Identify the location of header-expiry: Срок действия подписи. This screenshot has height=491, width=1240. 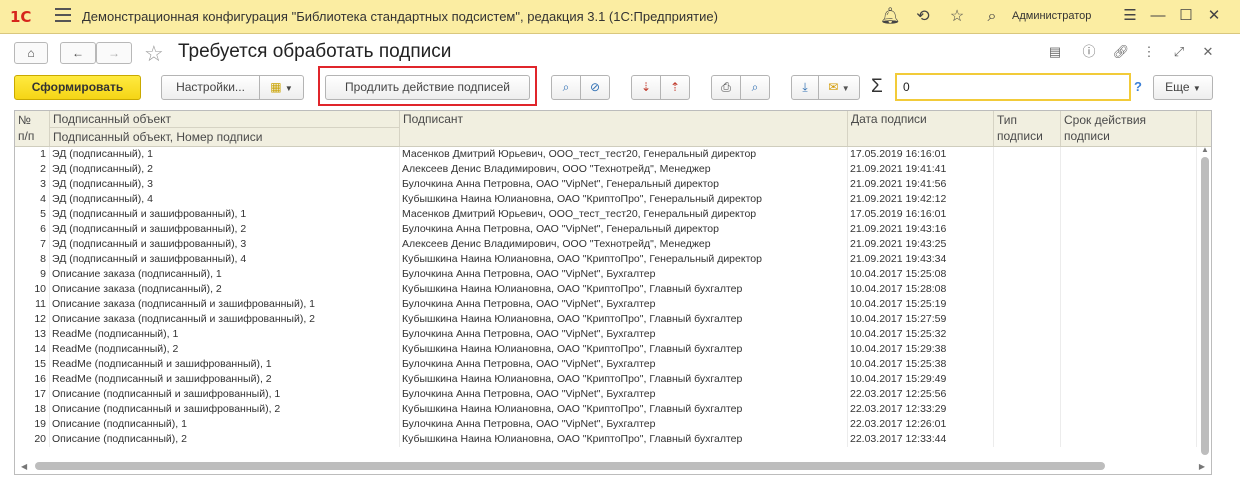
(1129, 128).